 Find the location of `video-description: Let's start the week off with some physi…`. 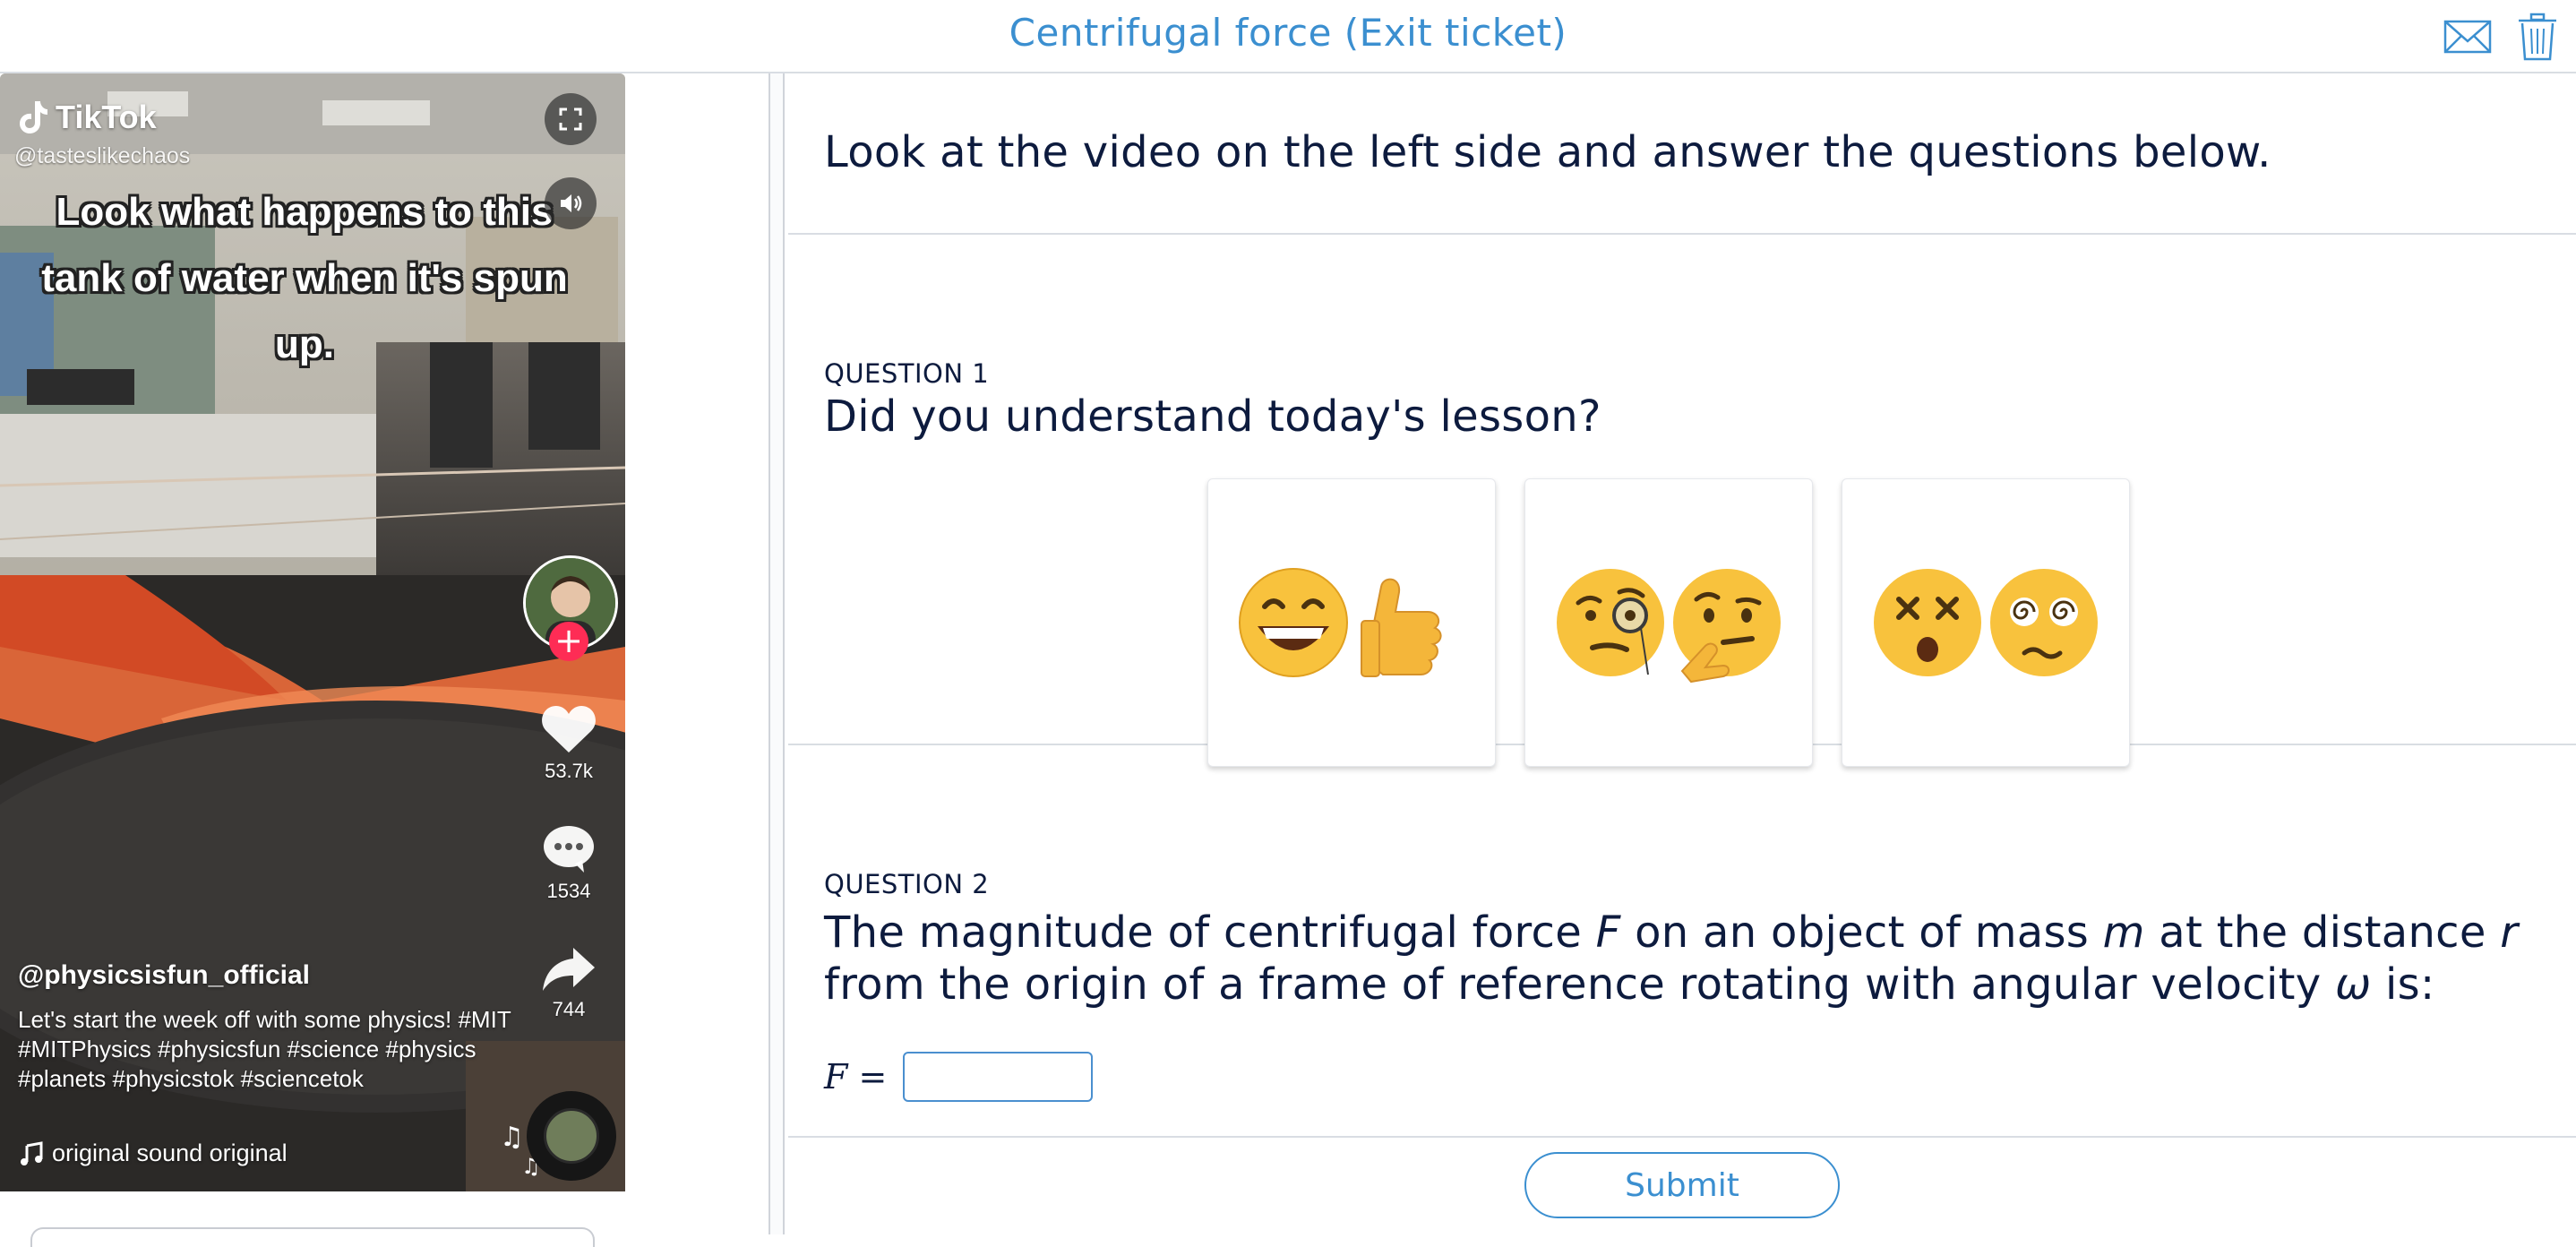

video-description: Let's start the week off with some physi… is located at coordinates (264, 1049).